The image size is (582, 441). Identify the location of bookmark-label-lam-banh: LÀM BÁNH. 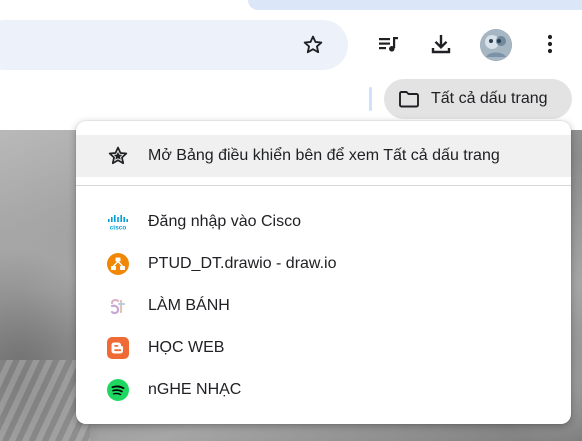
(189, 305).